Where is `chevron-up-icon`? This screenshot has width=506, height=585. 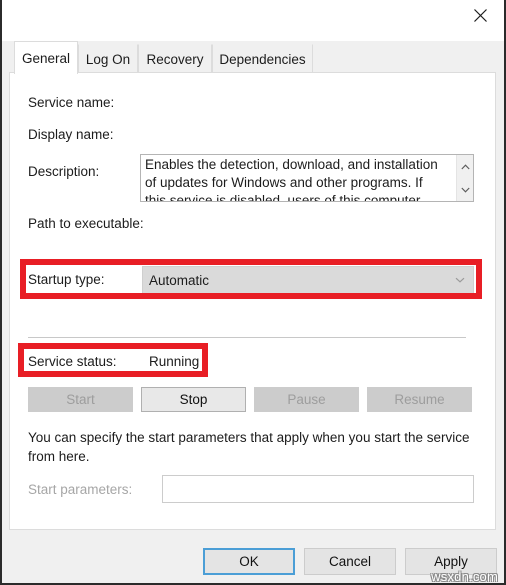 chevron-up-icon is located at coordinates (465, 166).